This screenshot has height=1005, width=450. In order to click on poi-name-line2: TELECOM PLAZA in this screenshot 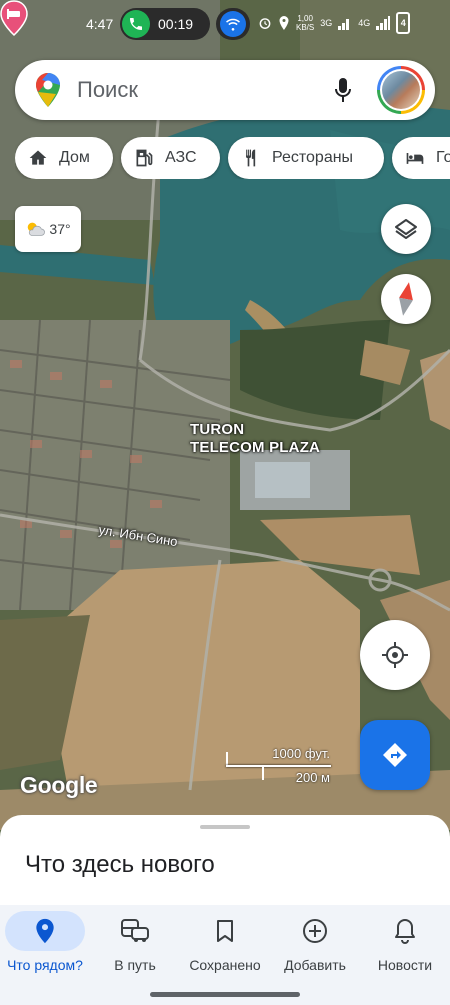, I will do `click(255, 447)`.